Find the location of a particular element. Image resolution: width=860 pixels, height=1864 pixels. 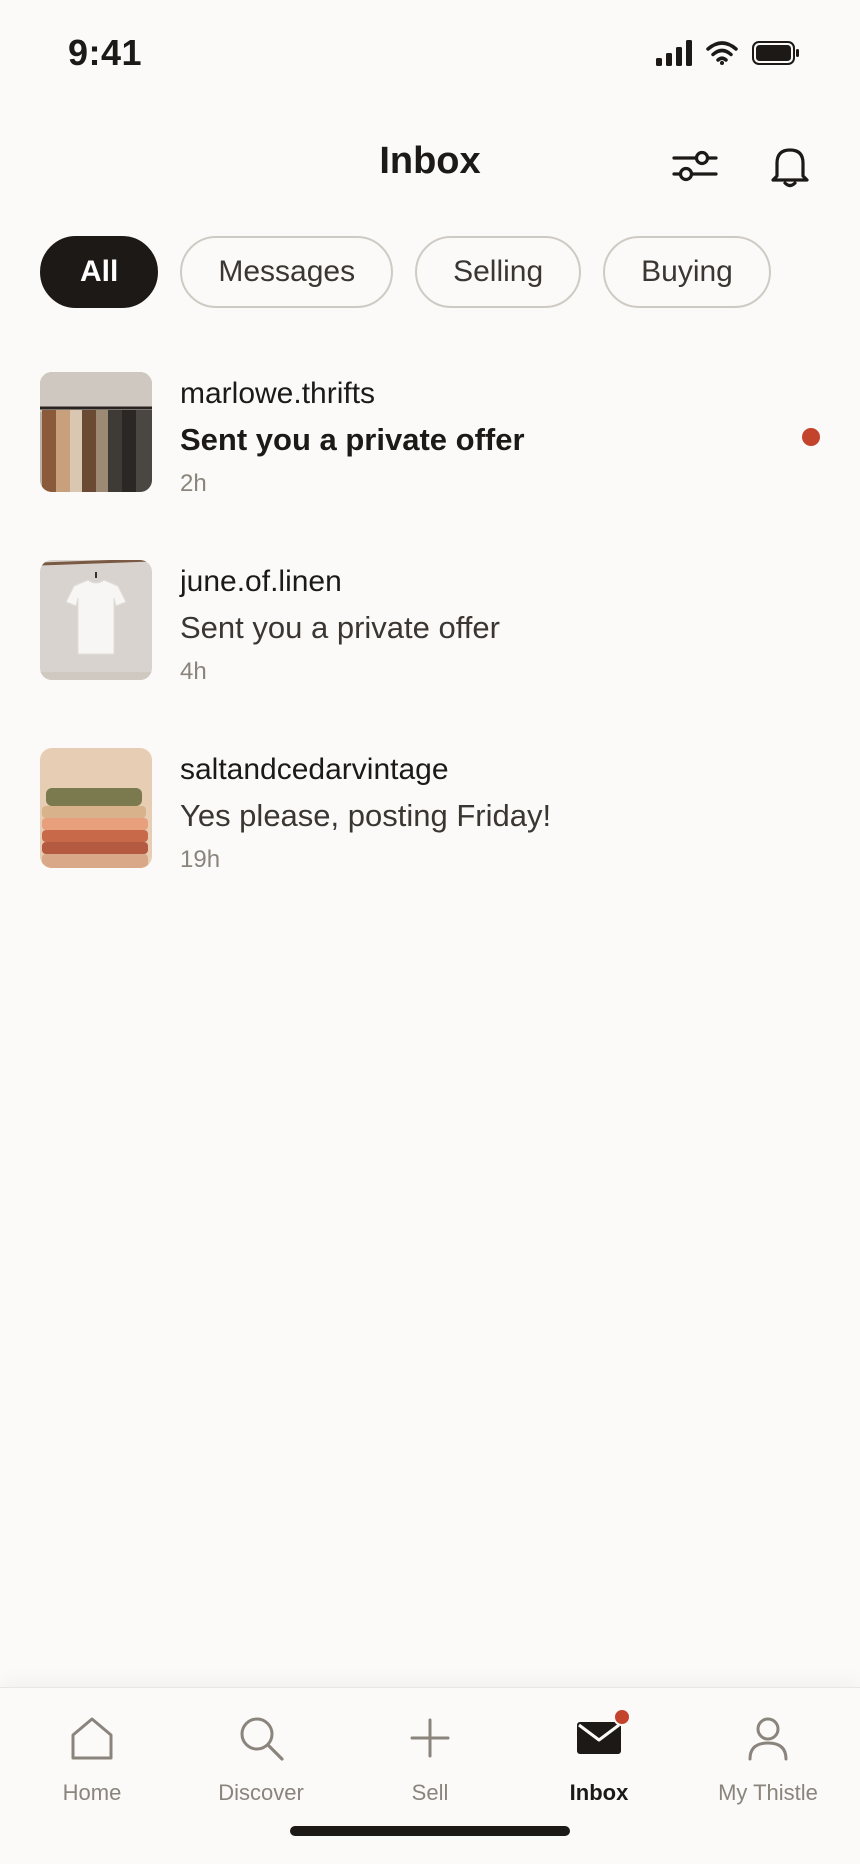

header: Inbox is located at coordinates (430, 164).